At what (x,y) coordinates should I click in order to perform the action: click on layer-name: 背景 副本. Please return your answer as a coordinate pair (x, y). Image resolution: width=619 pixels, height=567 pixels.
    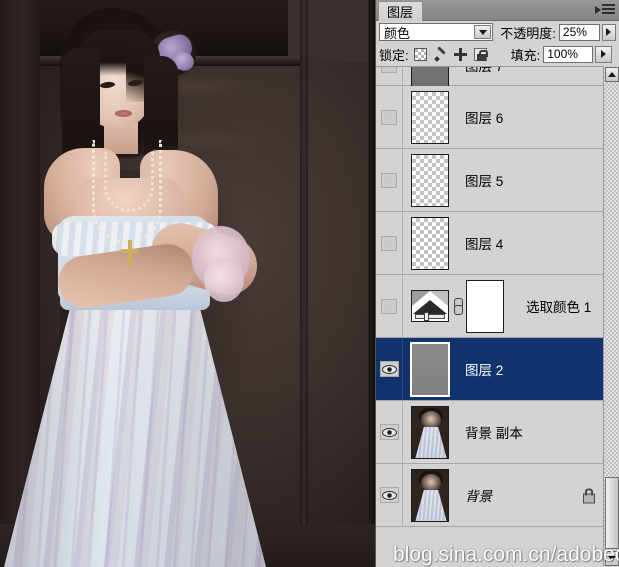
    Looking at the image, I should click on (494, 432).